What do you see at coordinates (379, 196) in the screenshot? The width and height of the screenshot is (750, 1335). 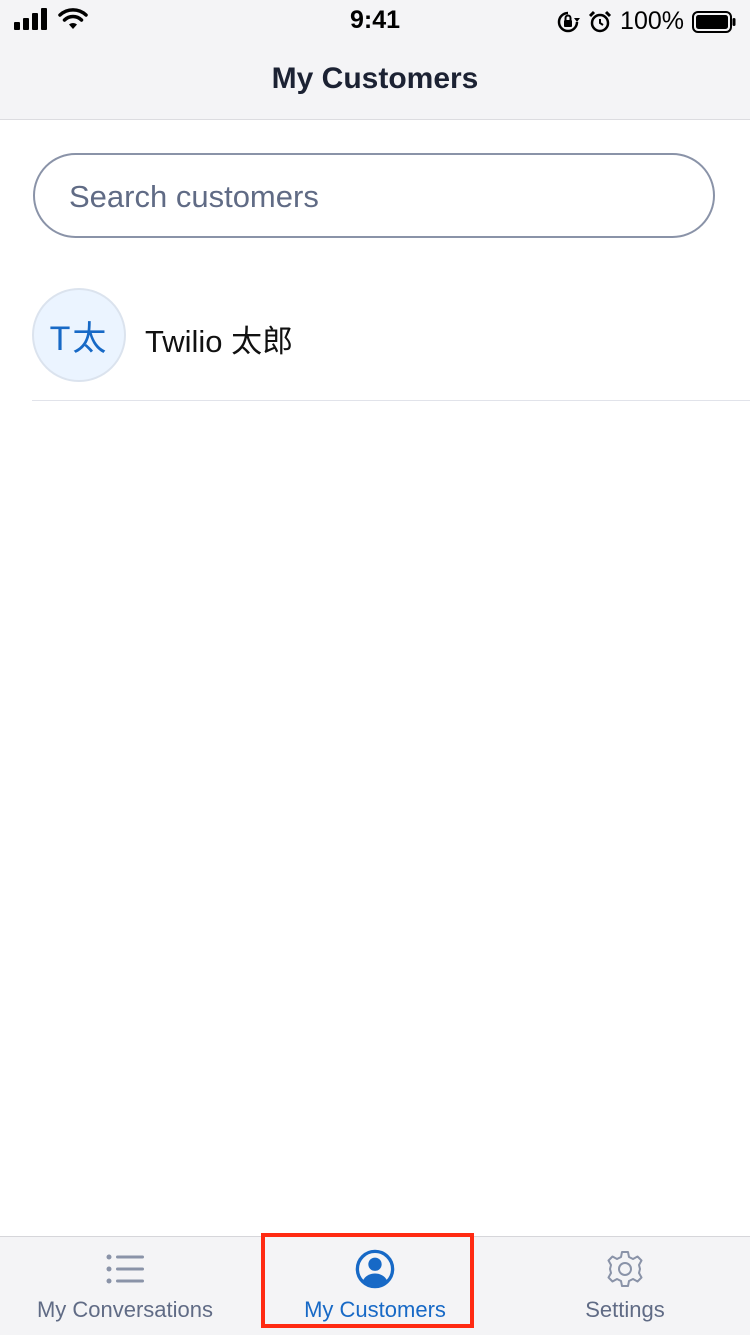 I see `search-input` at bounding box center [379, 196].